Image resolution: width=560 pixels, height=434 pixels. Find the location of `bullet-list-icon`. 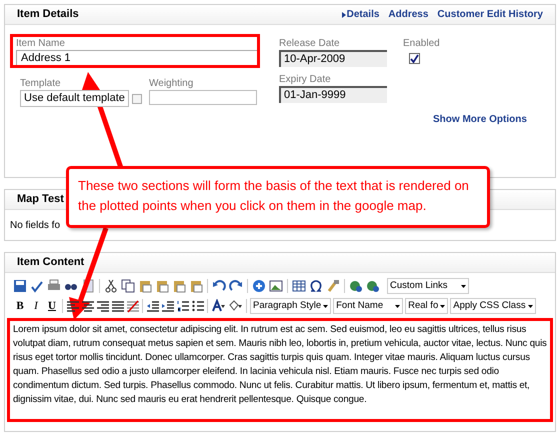

bullet-list-icon is located at coordinates (197, 306).